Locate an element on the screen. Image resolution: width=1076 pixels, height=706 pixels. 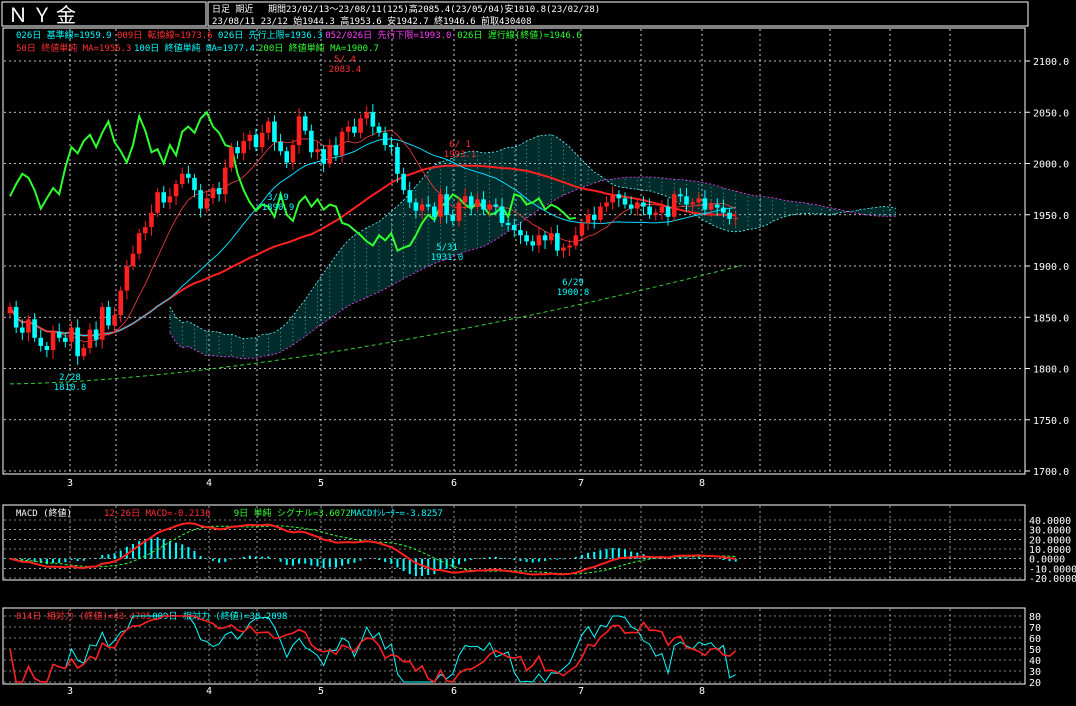
legend-item: 052/026日 先行下限=1993.0 is located at coordinates (388, 35).